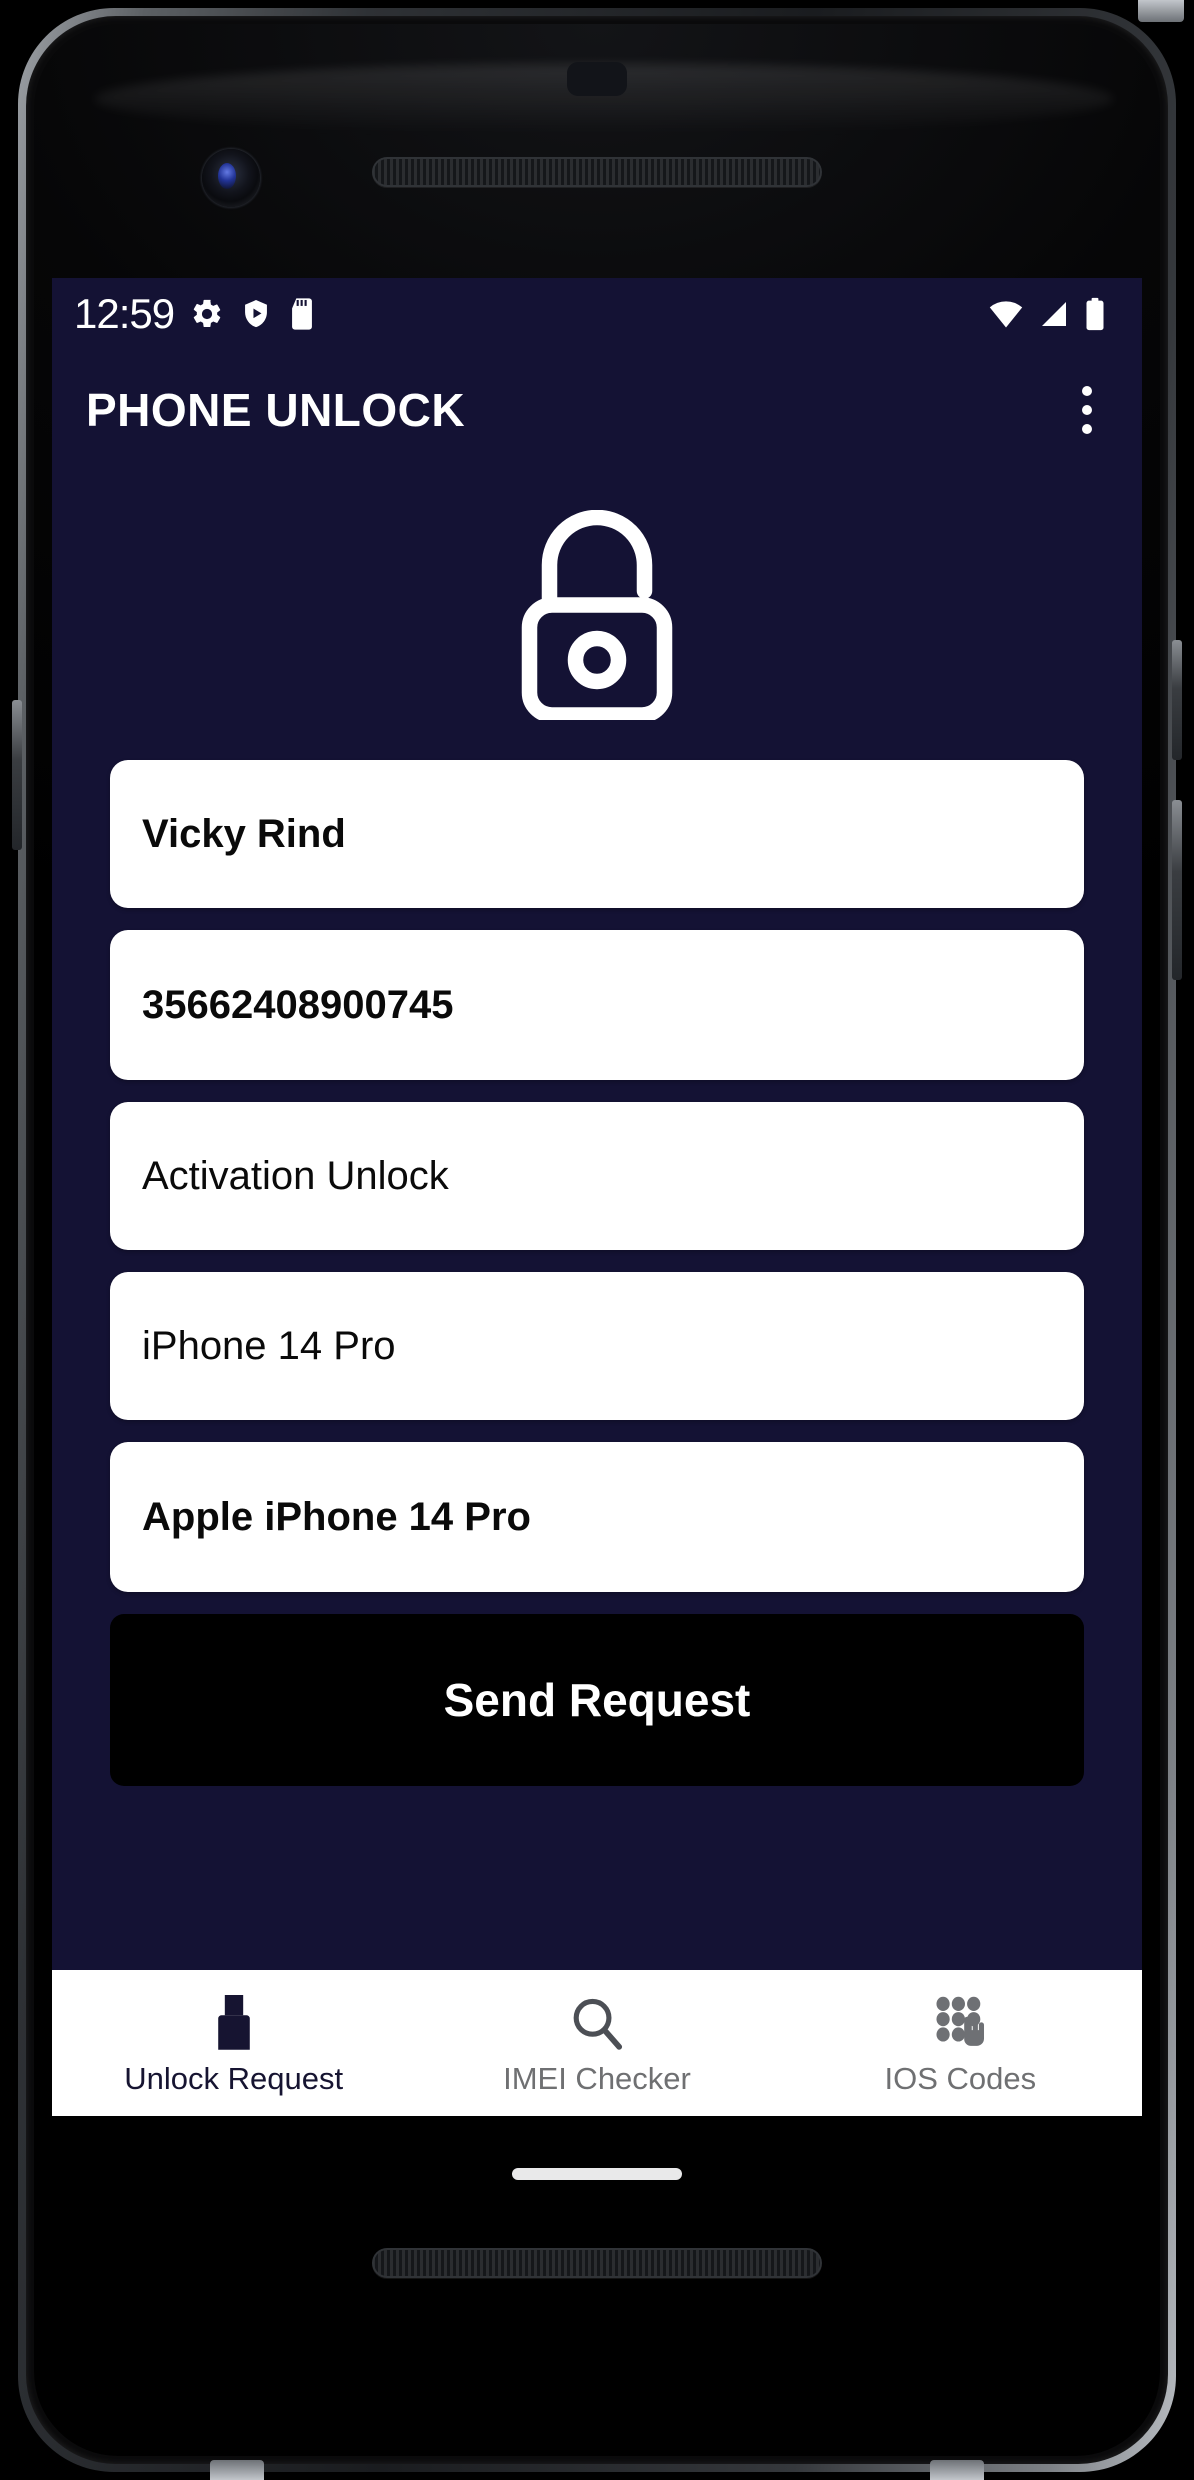  I want to click on bottom-speaker, so click(597, 2263).